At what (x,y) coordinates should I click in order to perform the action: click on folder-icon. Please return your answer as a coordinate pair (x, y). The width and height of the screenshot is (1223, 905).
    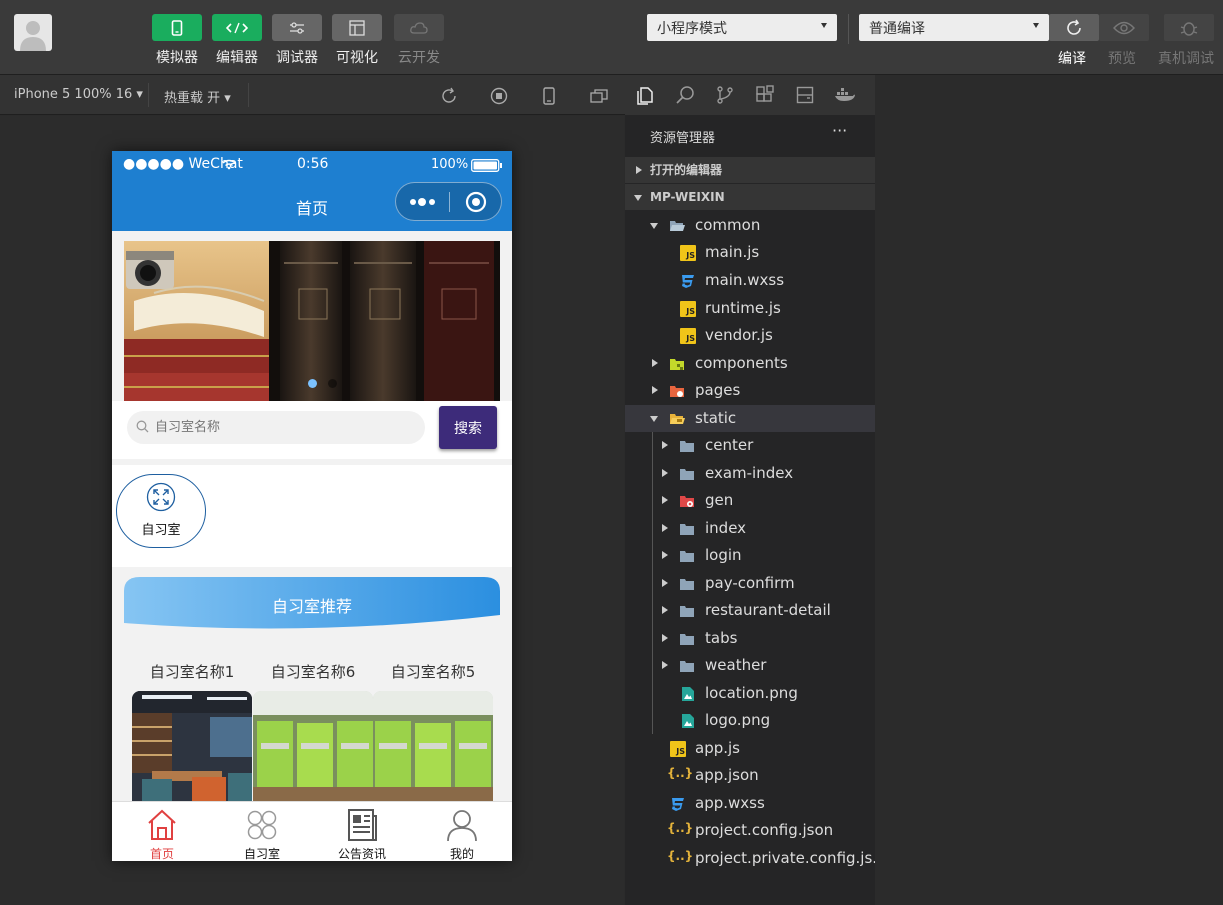
    Looking at the image, I should click on (687, 529).